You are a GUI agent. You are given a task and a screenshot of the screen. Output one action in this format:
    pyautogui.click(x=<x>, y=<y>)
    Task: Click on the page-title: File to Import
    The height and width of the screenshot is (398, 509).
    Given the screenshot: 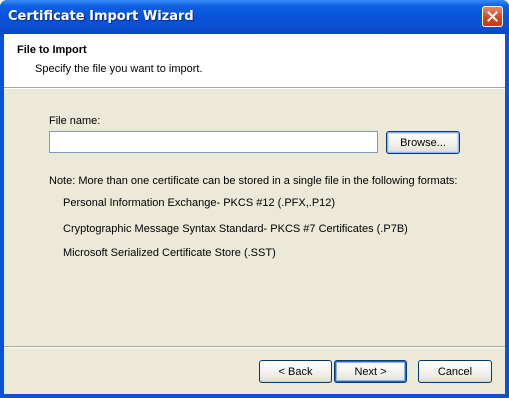 What is the action you would take?
    pyautogui.click(x=52, y=50)
    